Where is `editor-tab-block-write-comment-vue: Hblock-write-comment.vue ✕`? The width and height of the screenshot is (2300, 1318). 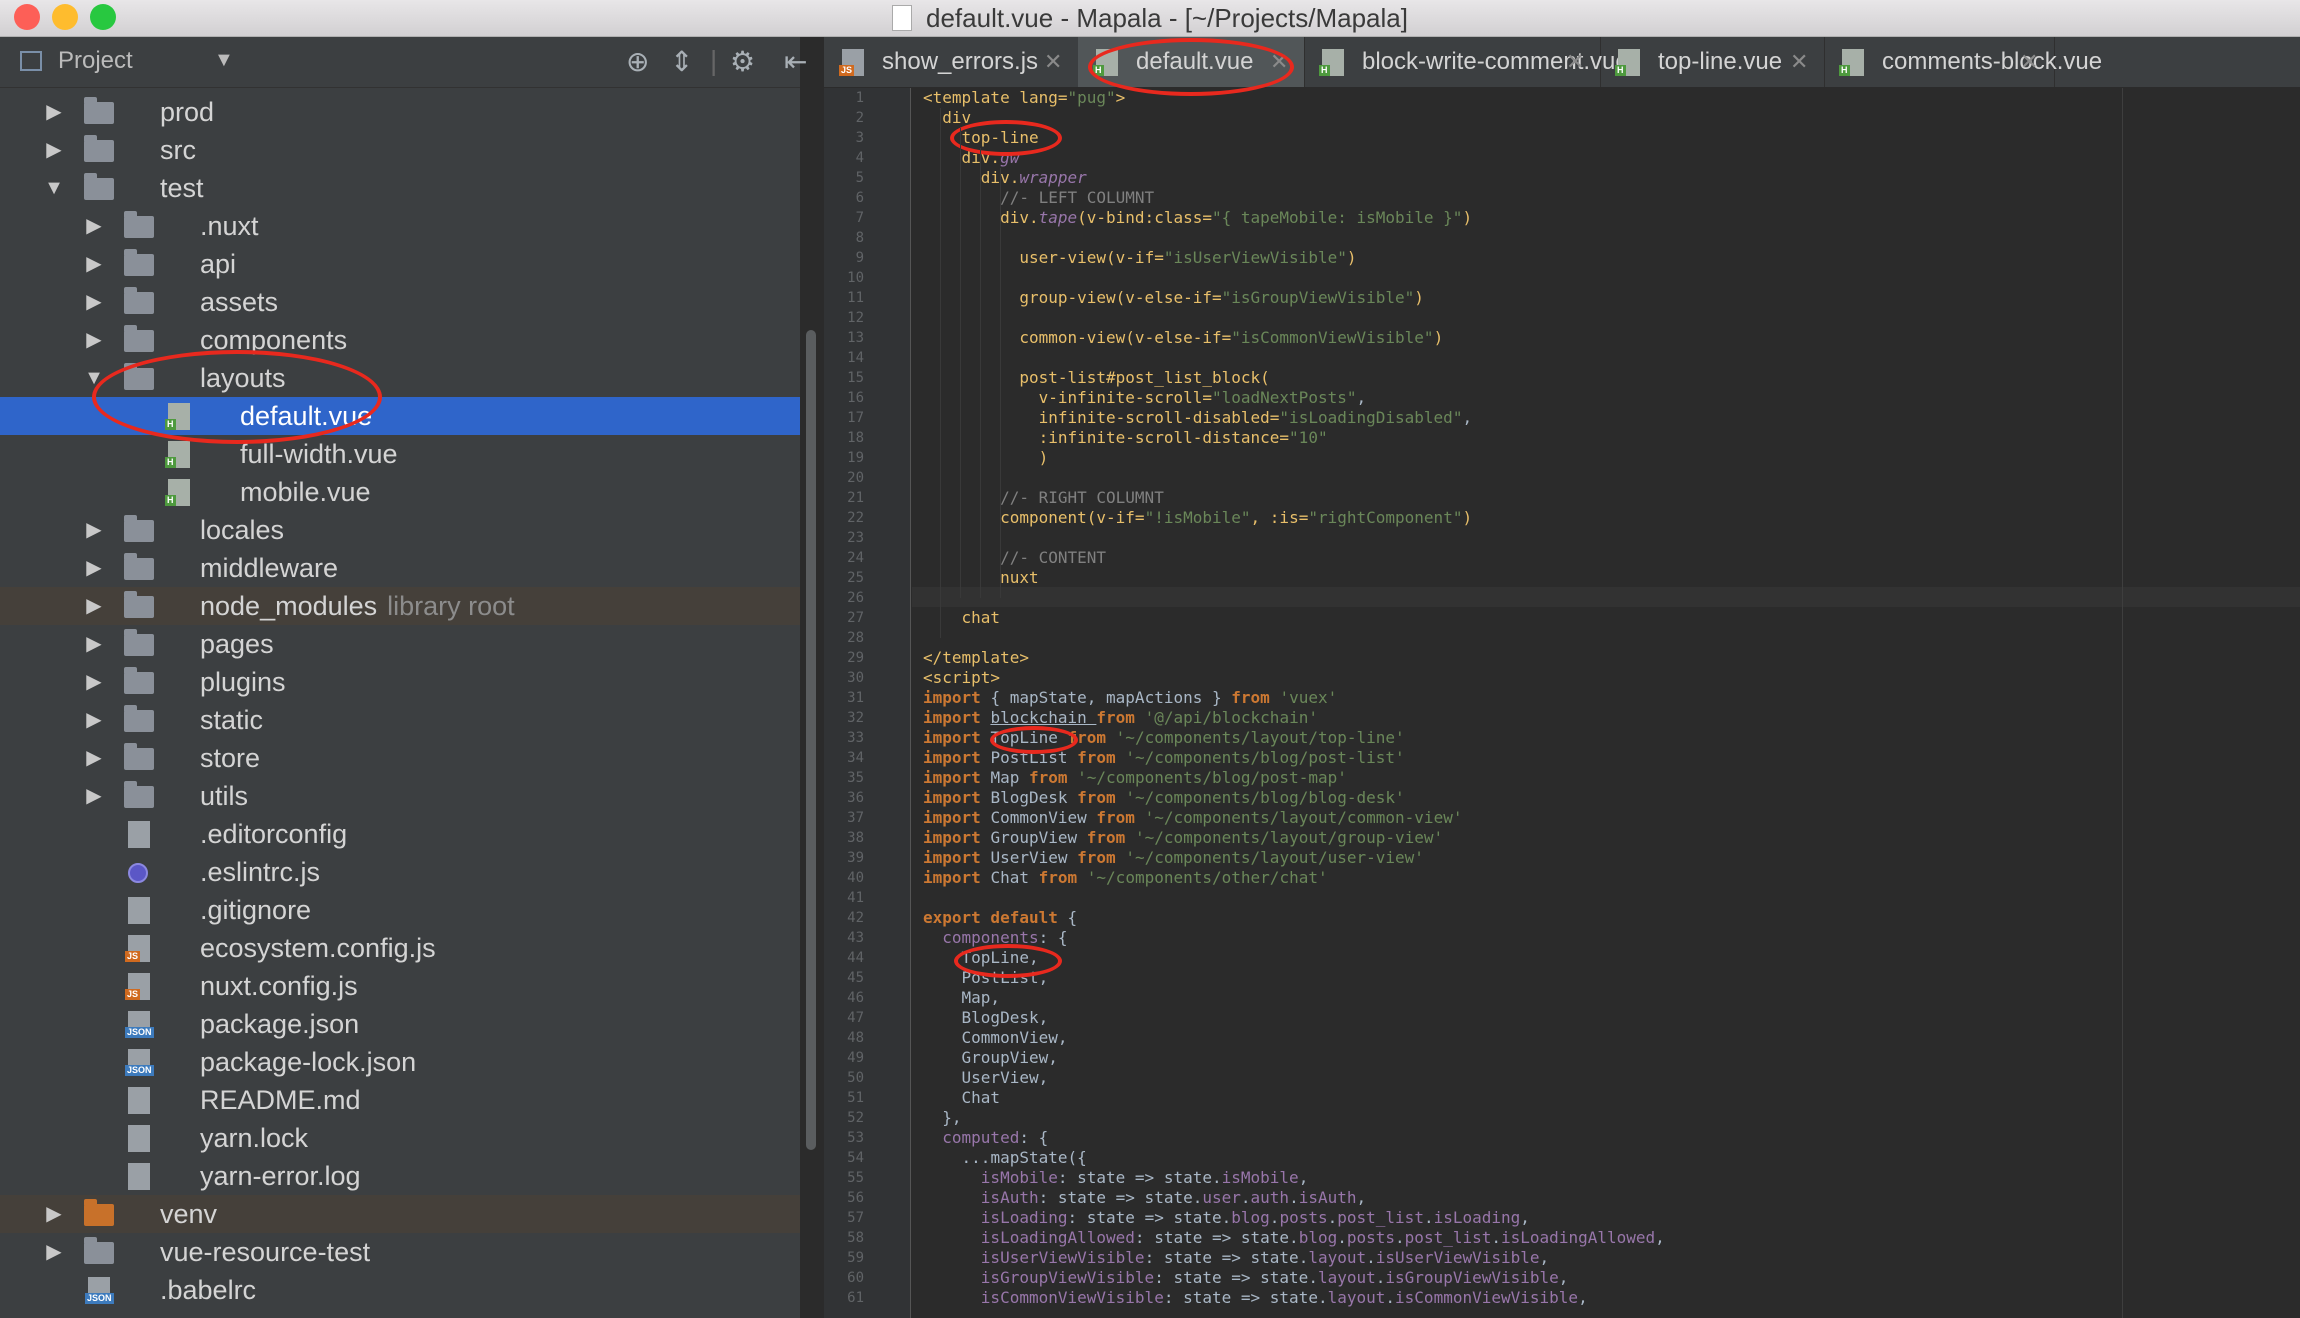
editor-tab-block-write-comment-vue: Hblock-write-comment.vue ✕ is located at coordinates (1466, 62).